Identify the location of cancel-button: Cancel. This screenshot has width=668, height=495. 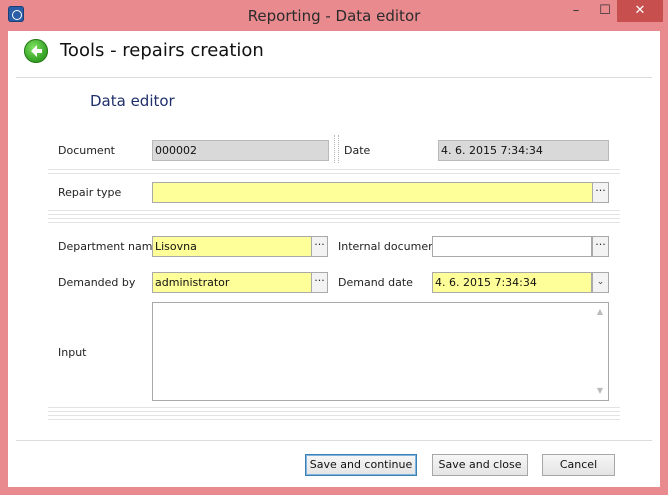
(578, 465).